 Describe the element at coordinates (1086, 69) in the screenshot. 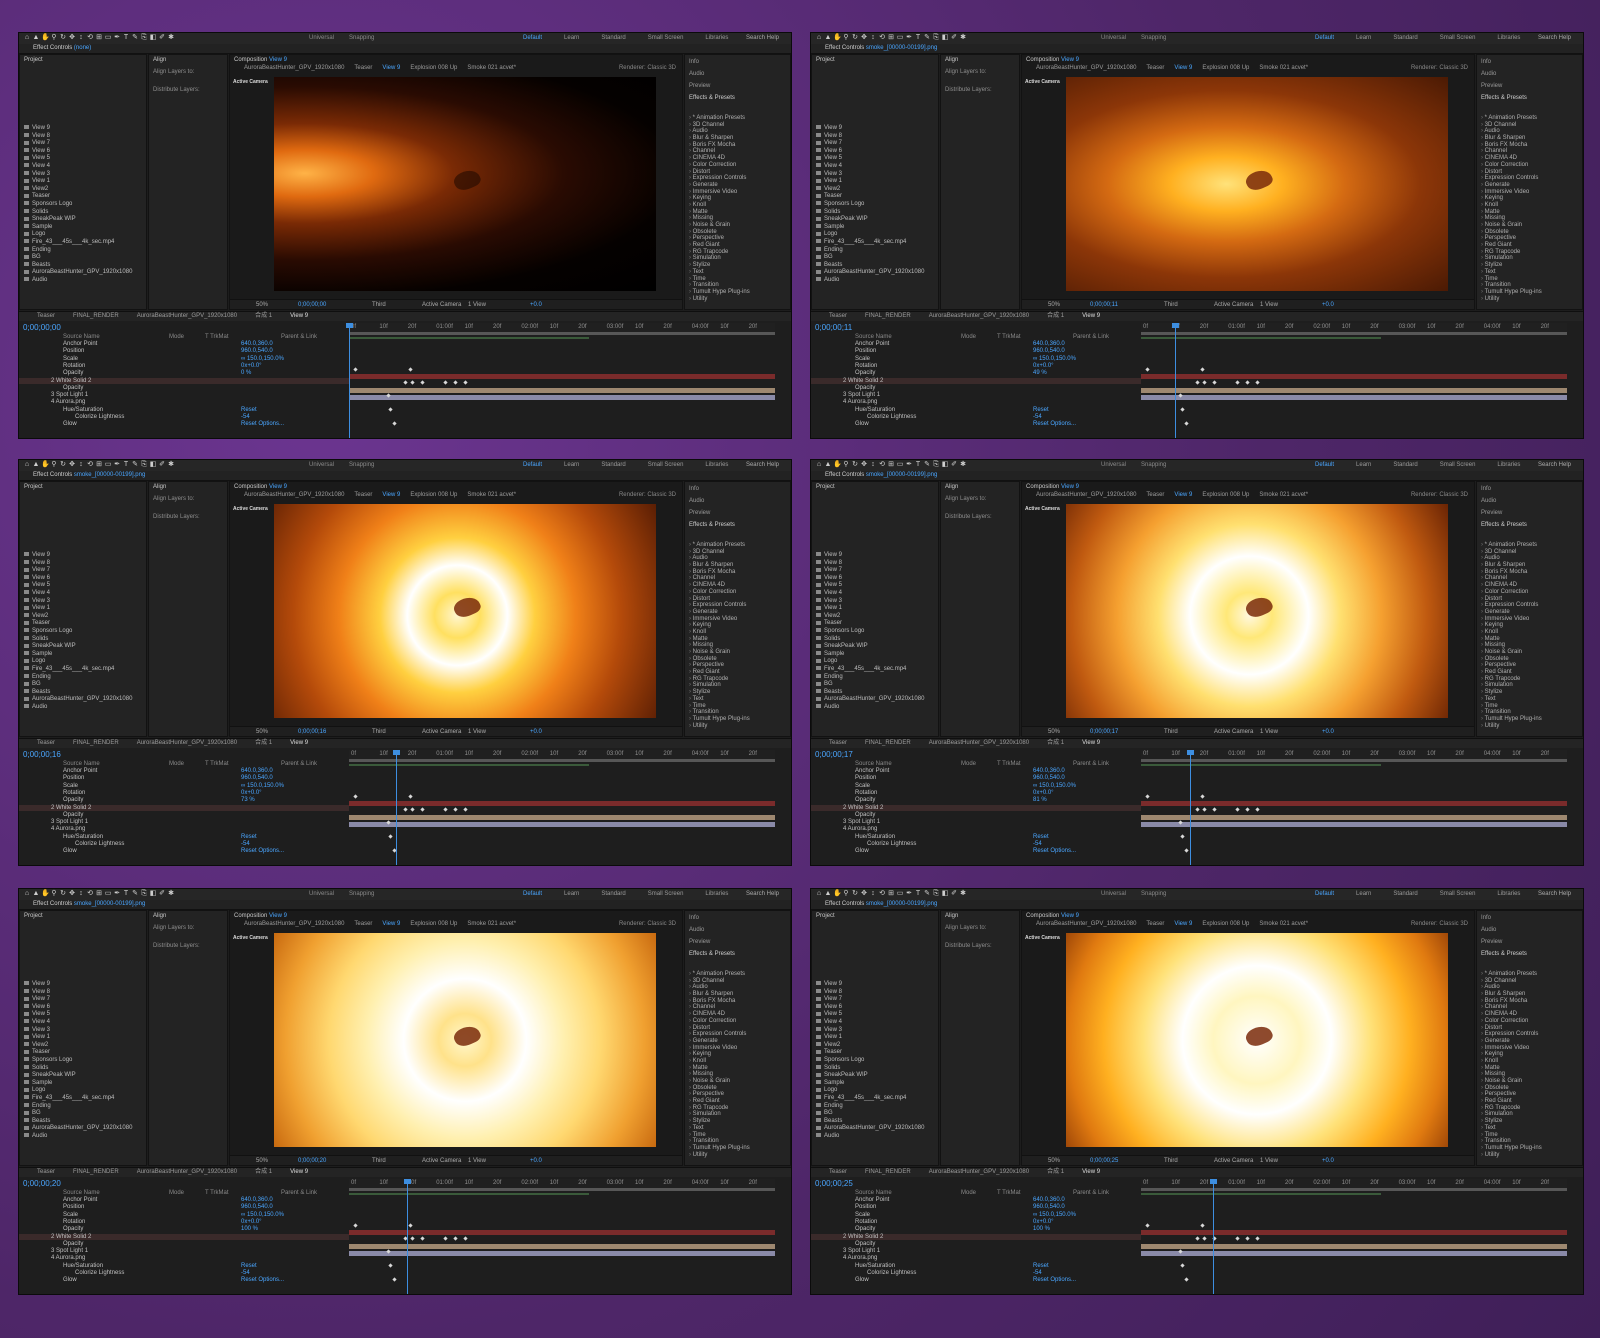

I see `composition-tab: AuroraBeastHunter_GPV_1920x1080` at that location.